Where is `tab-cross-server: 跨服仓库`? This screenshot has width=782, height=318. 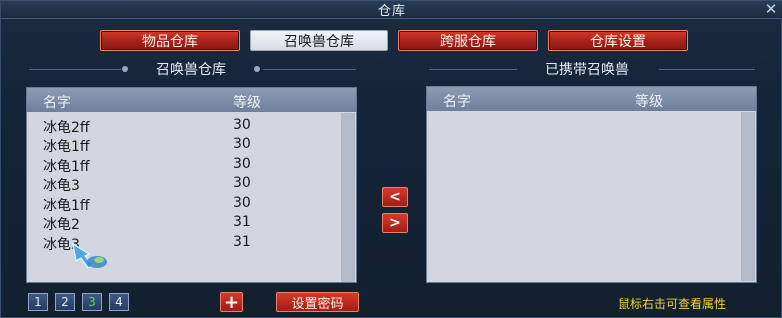 tab-cross-server: 跨服仓库 is located at coordinates (468, 40).